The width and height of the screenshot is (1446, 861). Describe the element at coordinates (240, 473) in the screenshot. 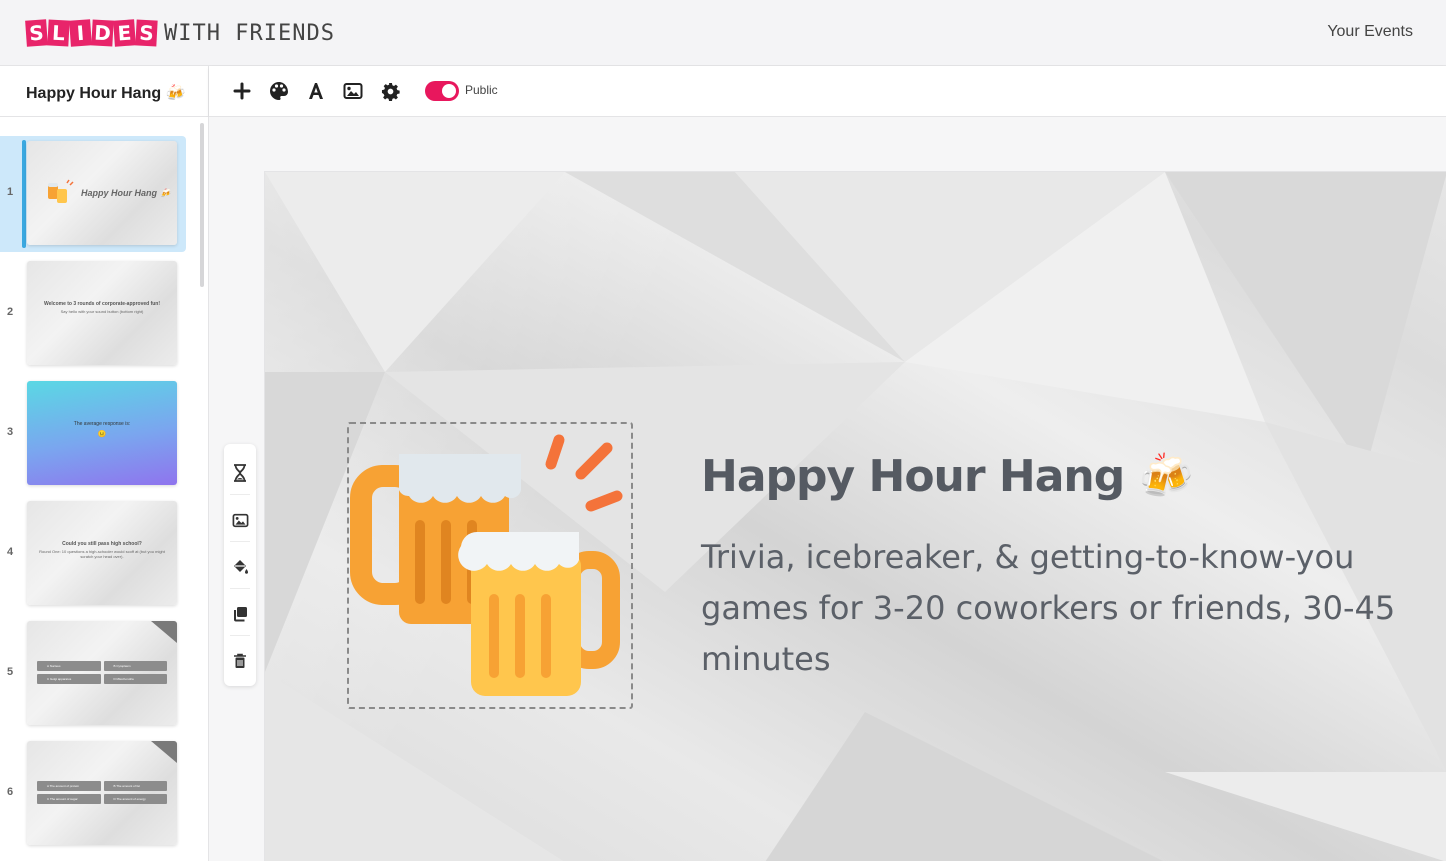

I see `hourglass-icon` at that location.